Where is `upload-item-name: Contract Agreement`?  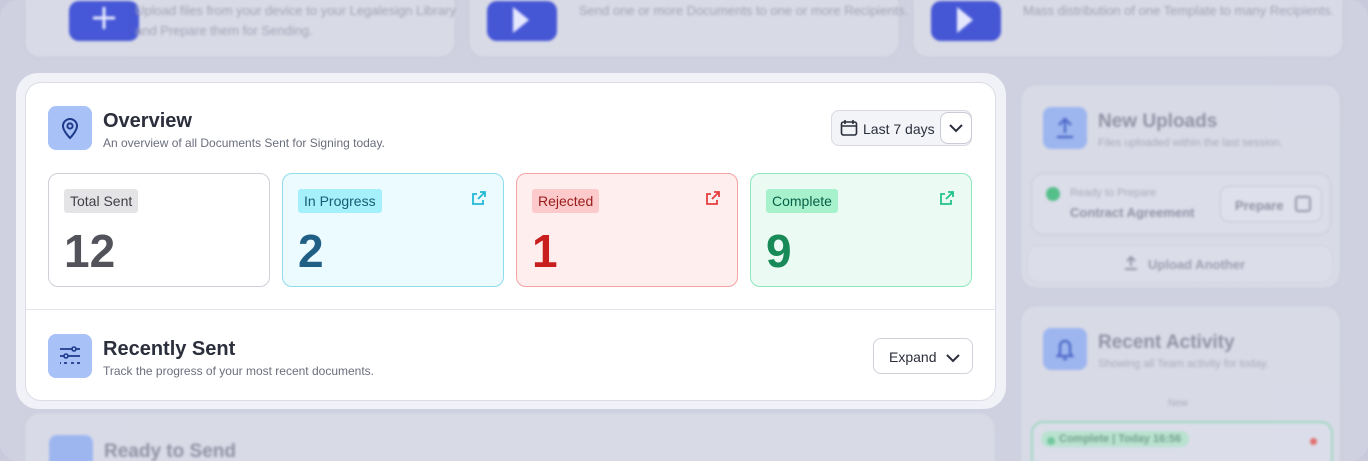
upload-item-name: Contract Agreement is located at coordinates (1132, 212).